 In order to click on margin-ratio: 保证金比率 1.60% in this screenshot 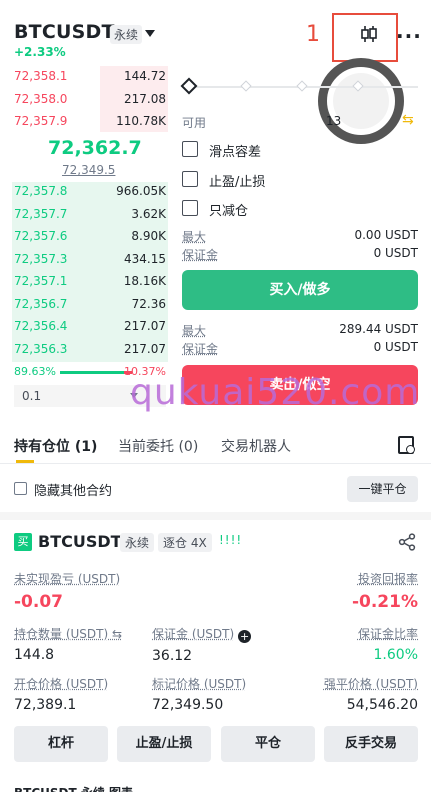, I will do `click(387, 645)`.